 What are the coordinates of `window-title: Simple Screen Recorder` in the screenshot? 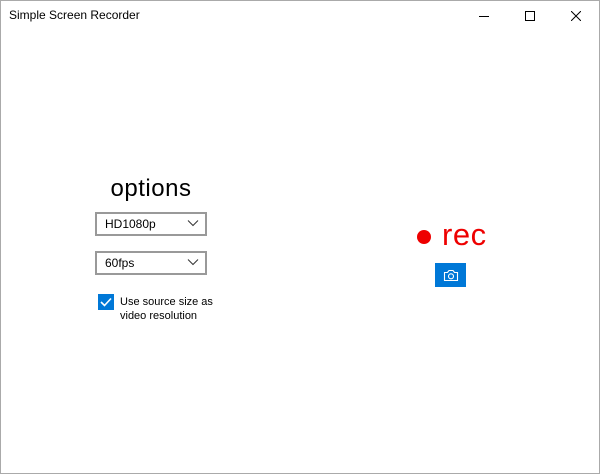 It's located at (74, 15).